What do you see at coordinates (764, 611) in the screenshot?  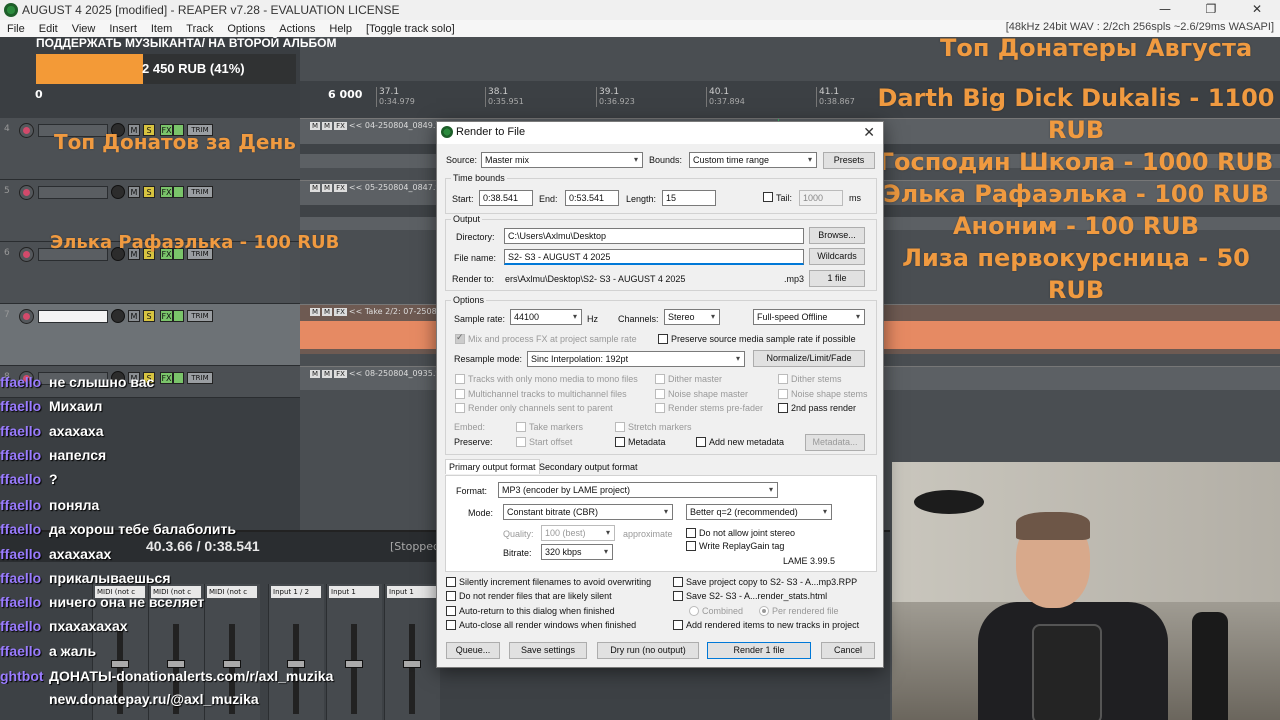 I see `per-file-radio` at bounding box center [764, 611].